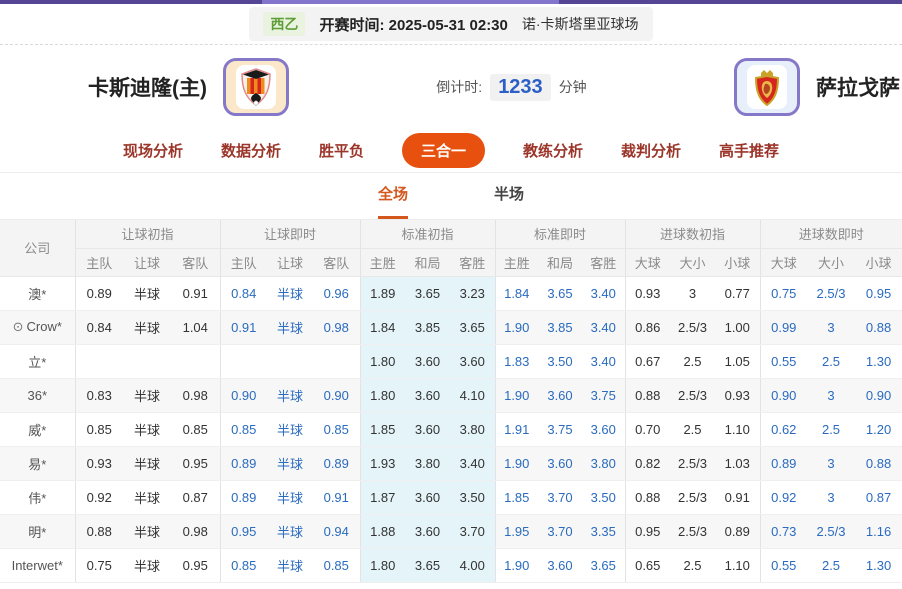 The height and width of the screenshot is (589, 902). Describe the element at coordinates (98, 395) in the screenshot. I see `odds-cell: 0.83` at that location.